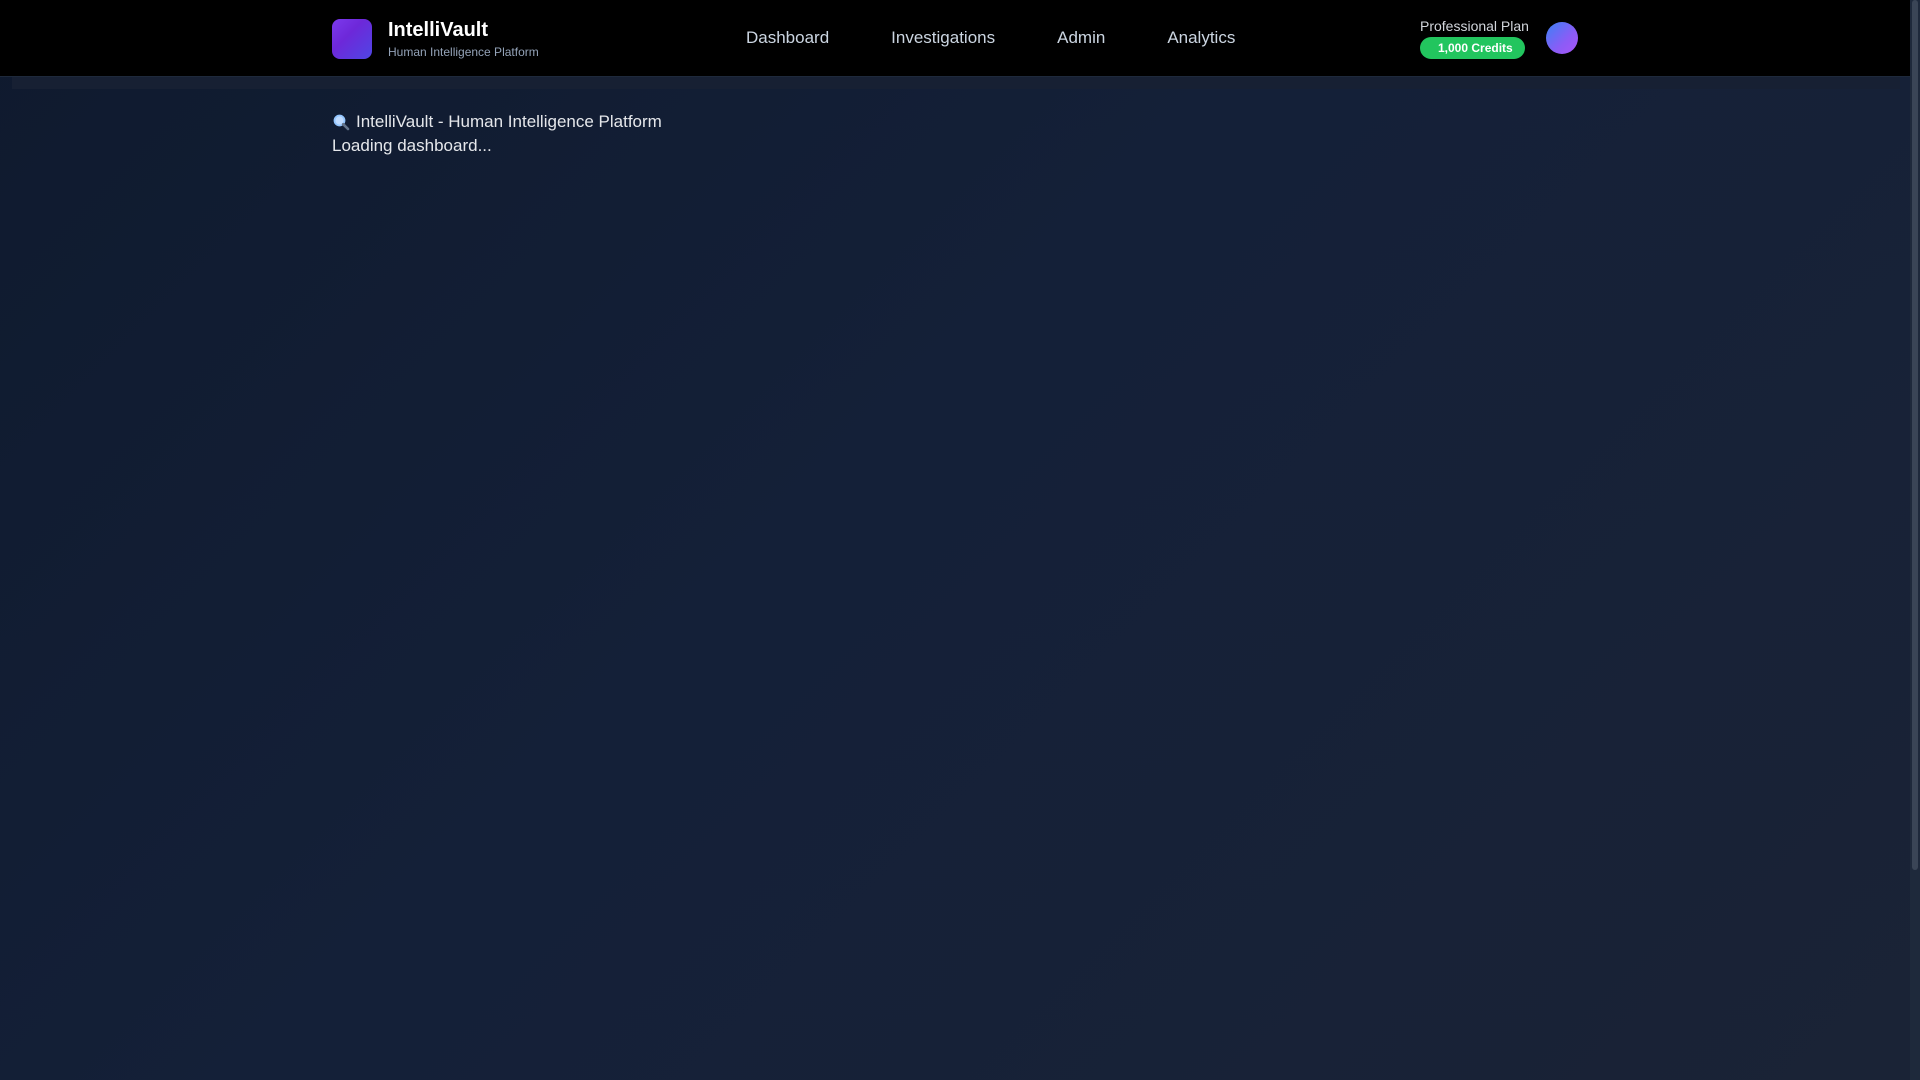 This screenshot has height=1080, width=1920. What do you see at coordinates (1474, 26) in the screenshot?
I see `plan-name: Professional Plan` at bounding box center [1474, 26].